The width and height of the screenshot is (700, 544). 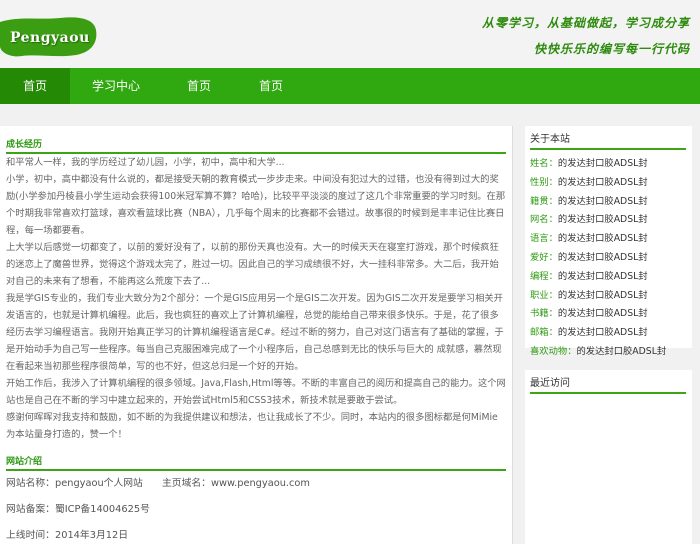 I want to click on list-item: 籍贯：的发达封口胶ADSL封, so click(x=611, y=202).